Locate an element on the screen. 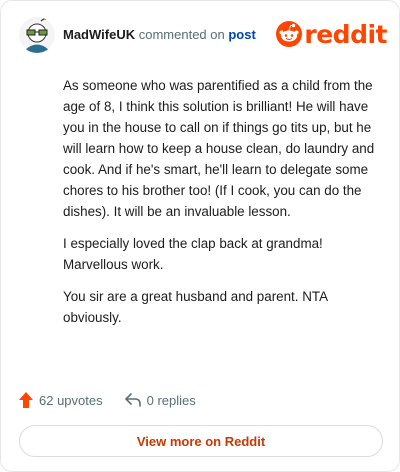 The image size is (400, 472). upvote-stat: 62 upvotes is located at coordinates (61, 400).